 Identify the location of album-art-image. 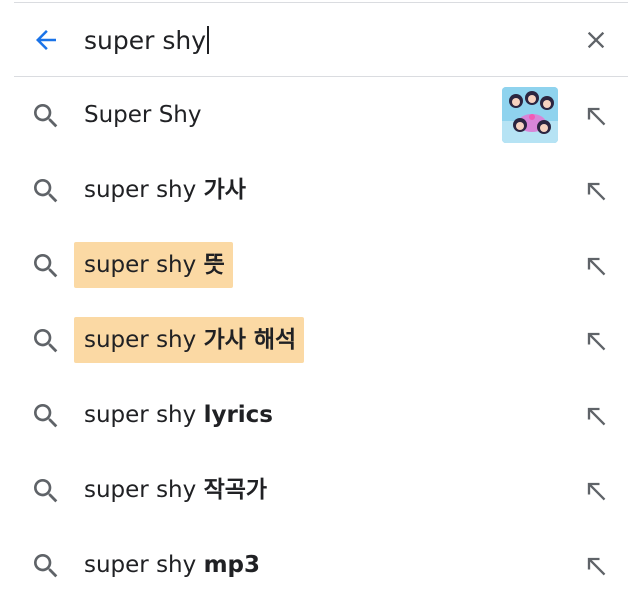
(530, 115).